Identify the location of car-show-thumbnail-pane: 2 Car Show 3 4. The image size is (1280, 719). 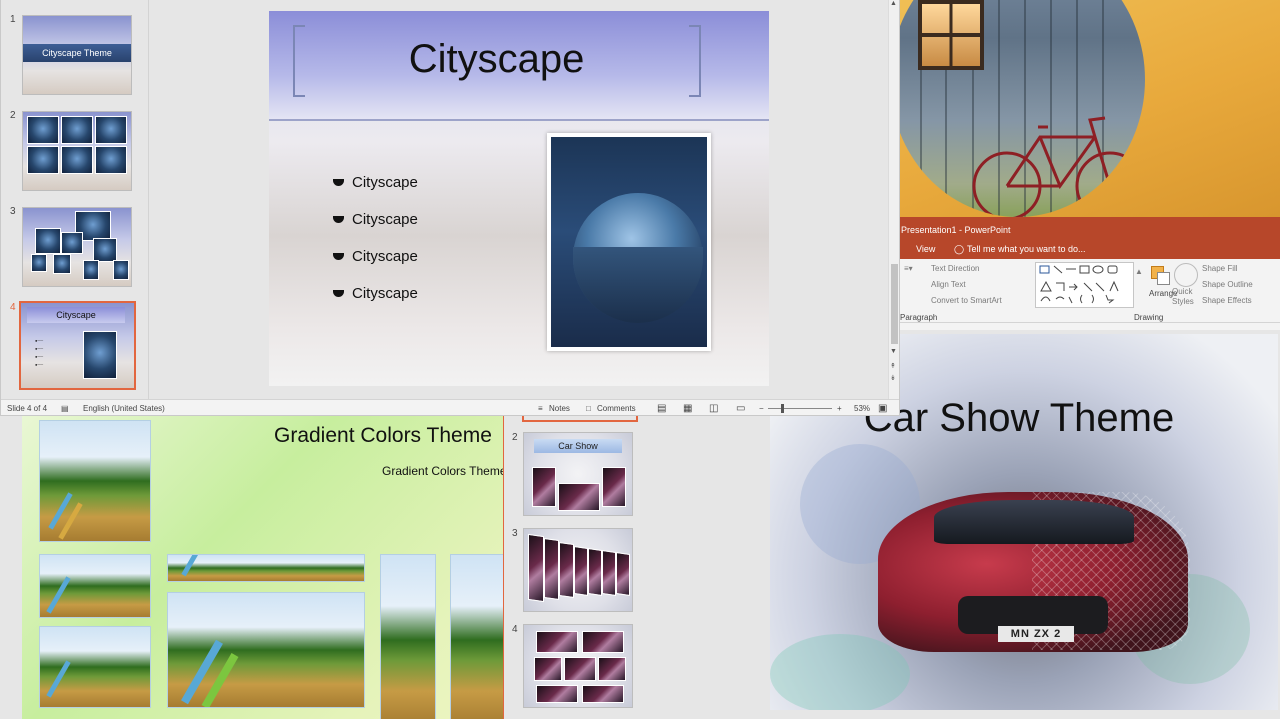
(576, 567).